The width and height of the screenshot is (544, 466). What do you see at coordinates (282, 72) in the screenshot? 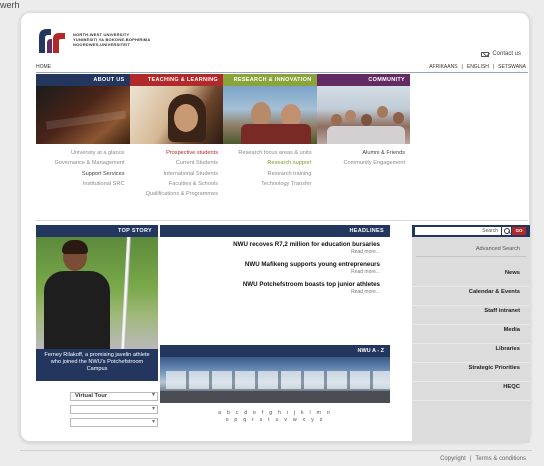
I see `nav-divider` at bounding box center [282, 72].